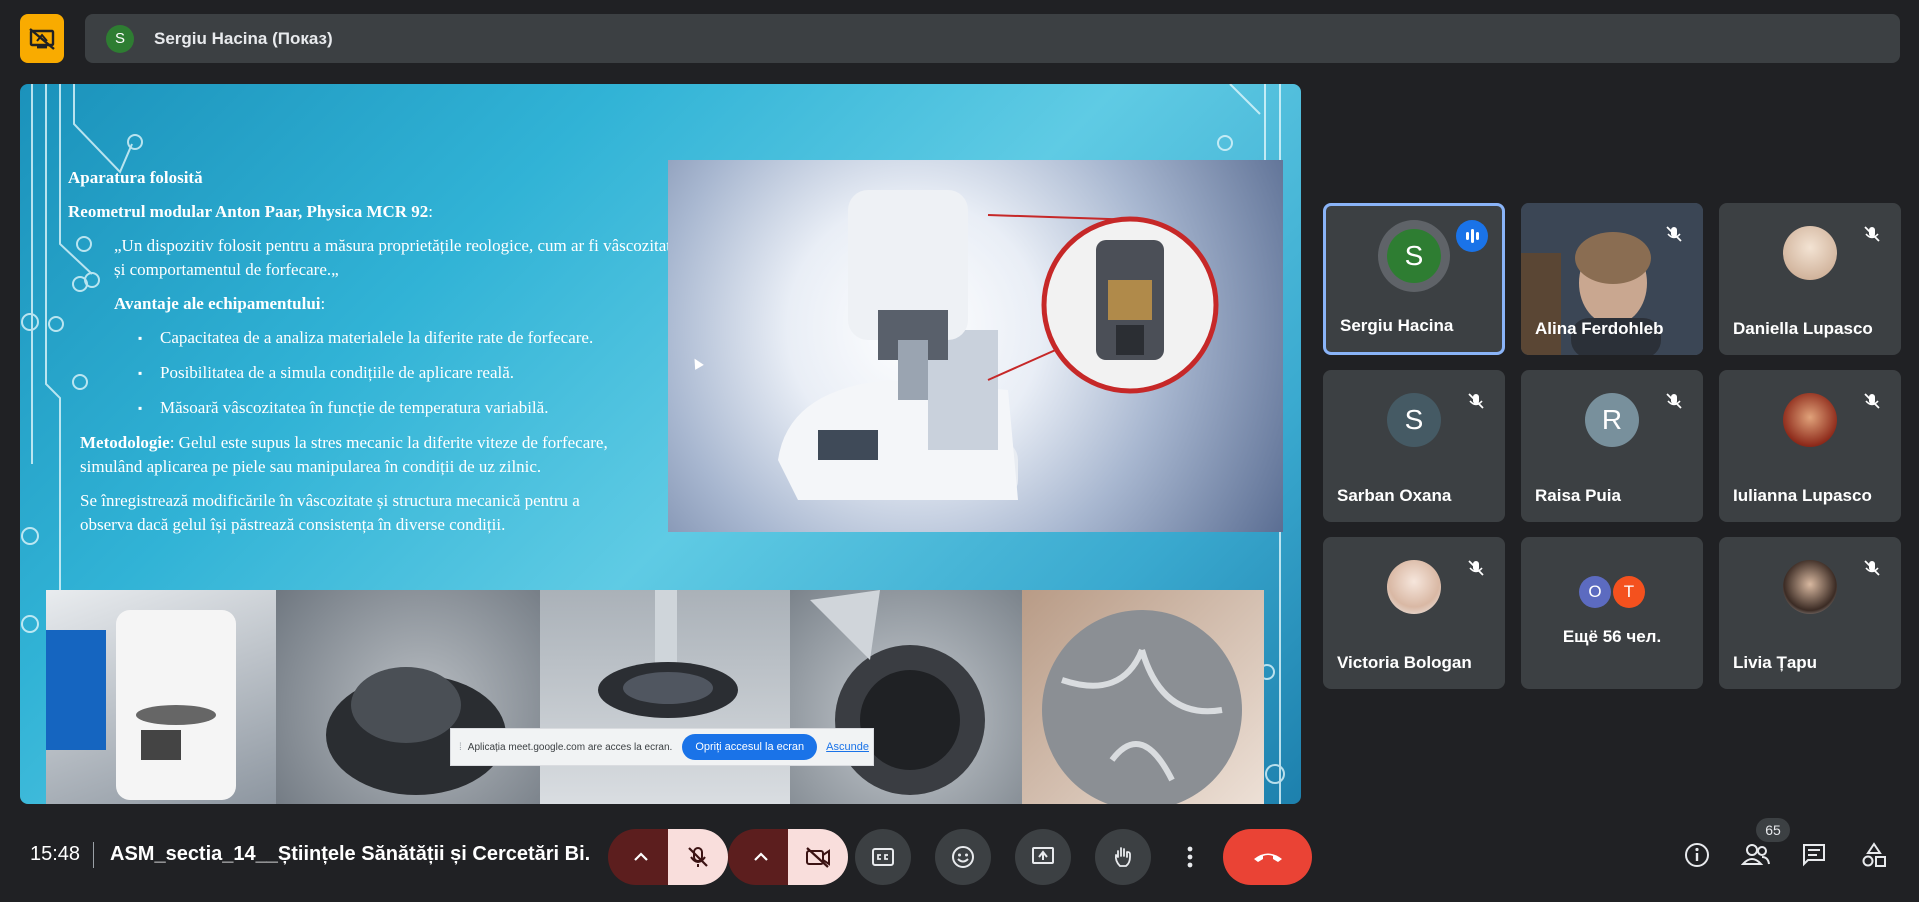  Describe the element at coordinates (243, 38) in the screenshot. I see `presenter-label: Sergiu Hacina (Показ)` at that location.